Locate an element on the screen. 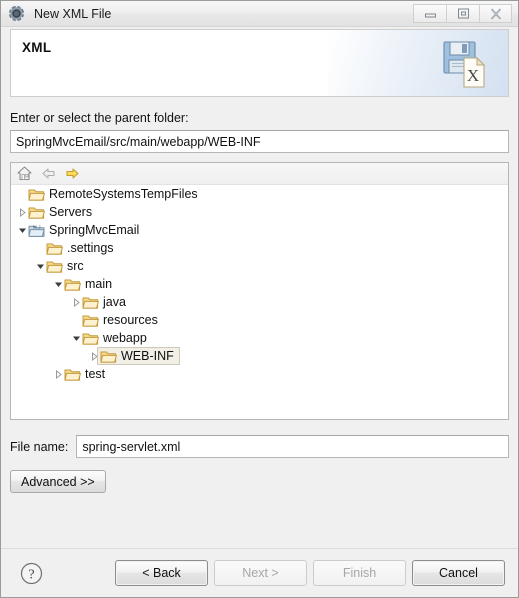 The height and width of the screenshot is (598, 519). back-arrow-icon is located at coordinates (48, 173).